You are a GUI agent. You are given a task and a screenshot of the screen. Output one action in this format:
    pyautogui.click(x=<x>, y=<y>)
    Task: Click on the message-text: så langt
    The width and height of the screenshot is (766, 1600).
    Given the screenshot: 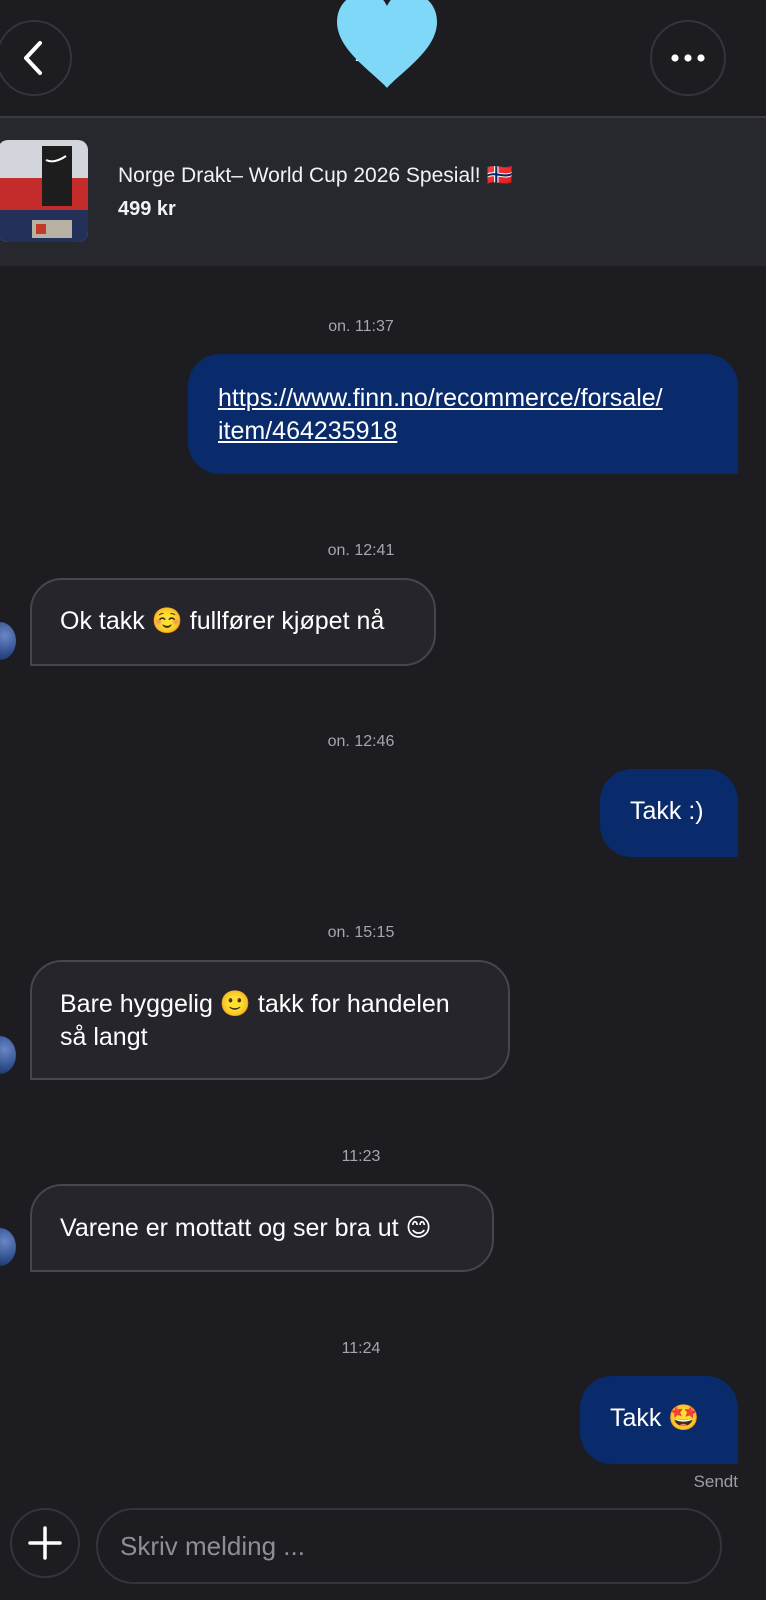 What is the action you would take?
    pyautogui.click(x=104, y=1037)
    